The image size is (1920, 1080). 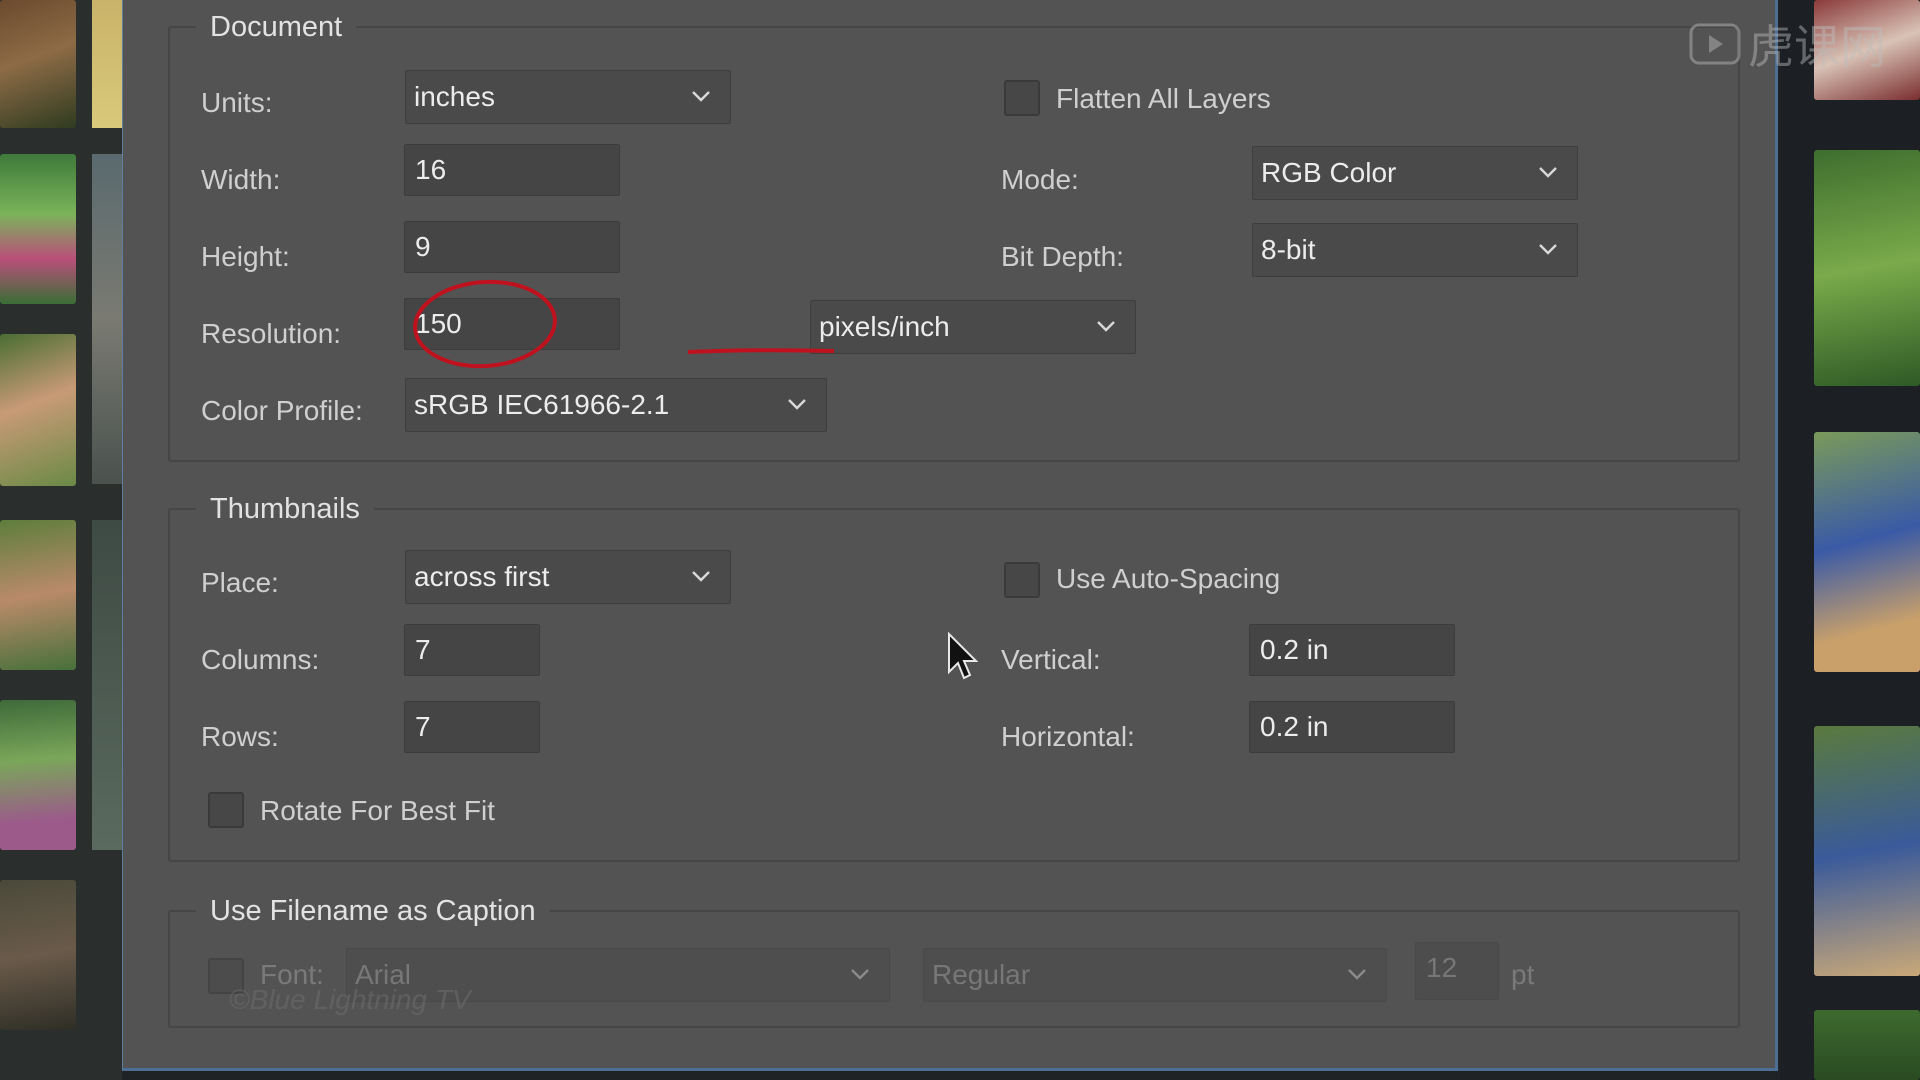 What do you see at coordinates (237, 102) in the screenshot?
I see `units-label: Units:` at bounding box center [237, 102].